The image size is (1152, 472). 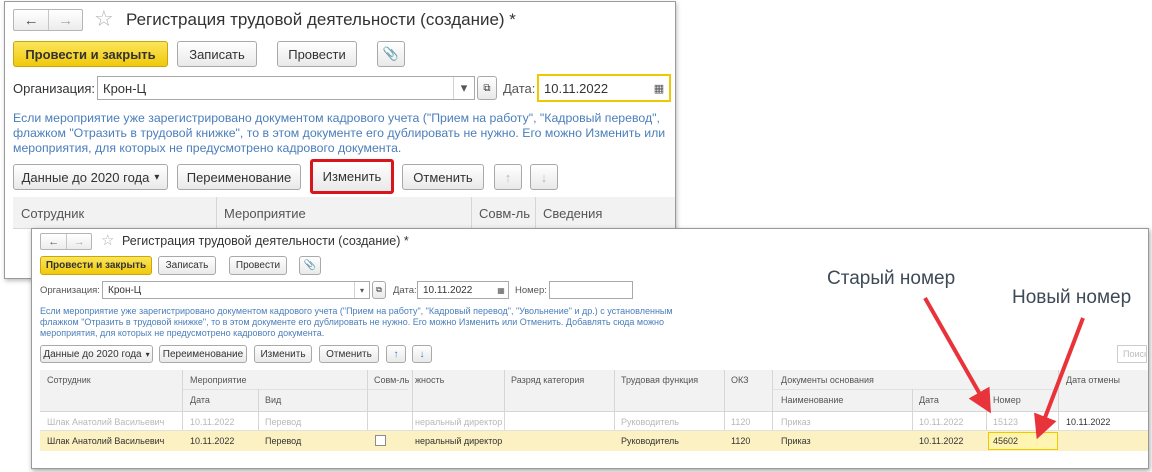 What do you see at coordinates (957, 355) in the screenshot?
I see `old-number-arrow-icon` at bounding box center [957, 355].